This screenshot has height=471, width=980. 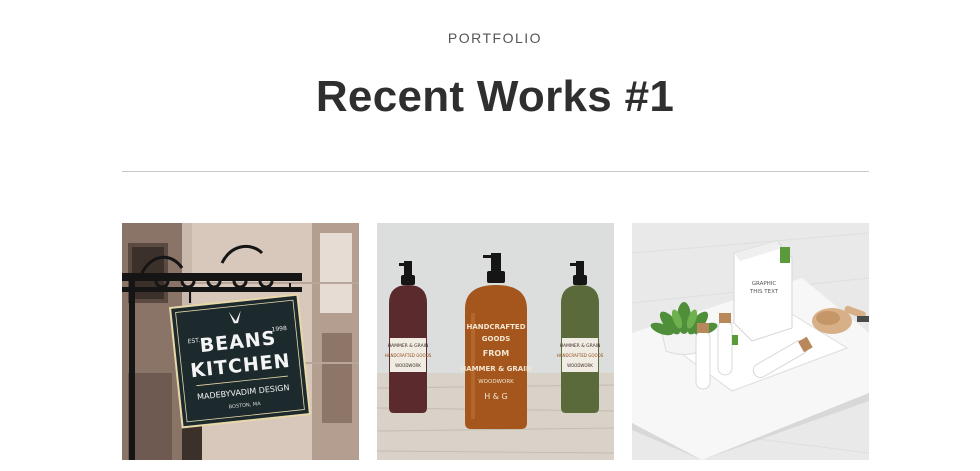 I want to click on white-mockup-image: GRAPHIC THIS TEXT, so click(x=750, y=341).